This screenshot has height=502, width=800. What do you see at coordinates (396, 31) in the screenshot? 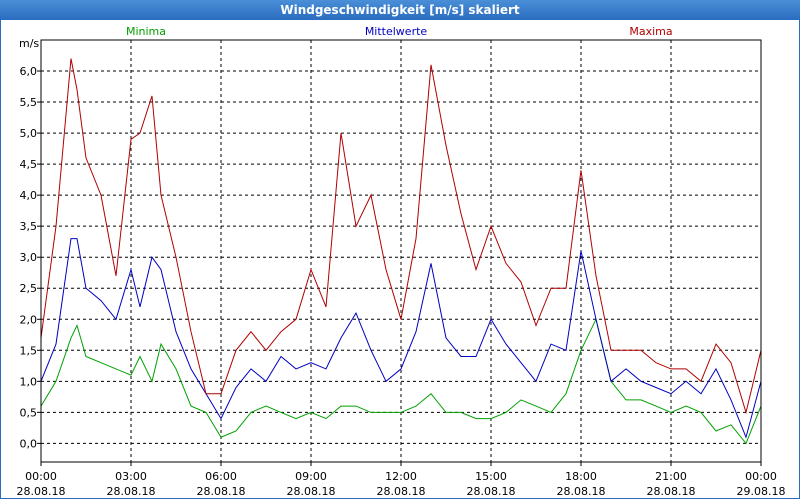
I see `legend-item-mittelwerte: Mittelwerte` at bounding box center [396, 31].